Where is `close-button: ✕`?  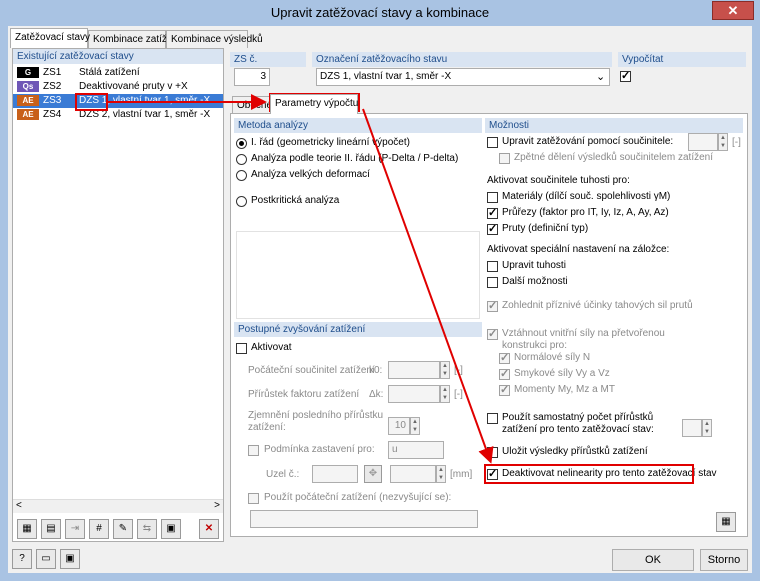
close-button: ✕ is located at coordinates (733, 10).